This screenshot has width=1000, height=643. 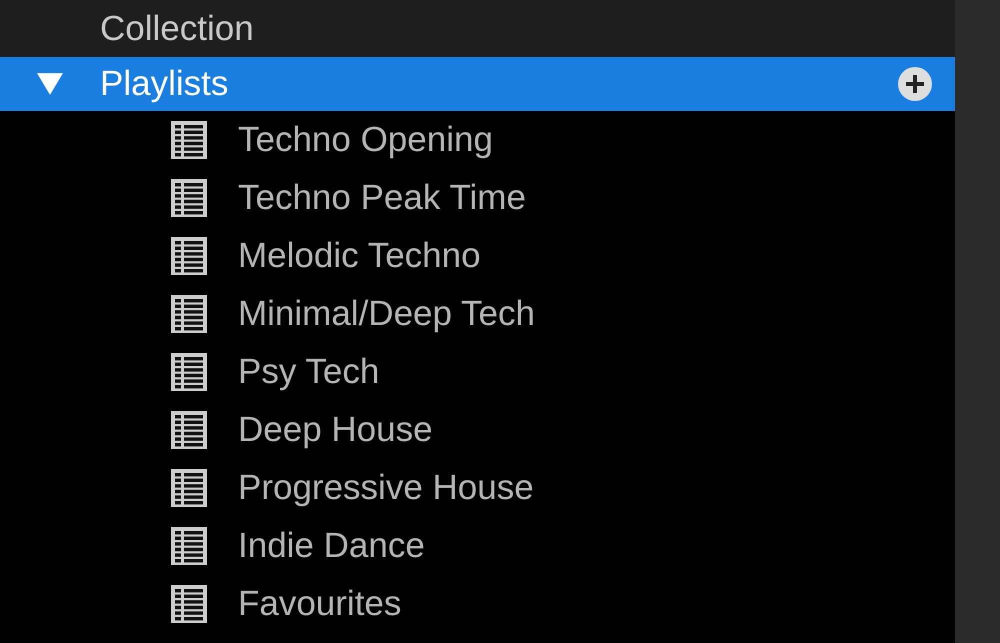 I want to click on playlist-item: Deep House, so click(x=477, y=430).